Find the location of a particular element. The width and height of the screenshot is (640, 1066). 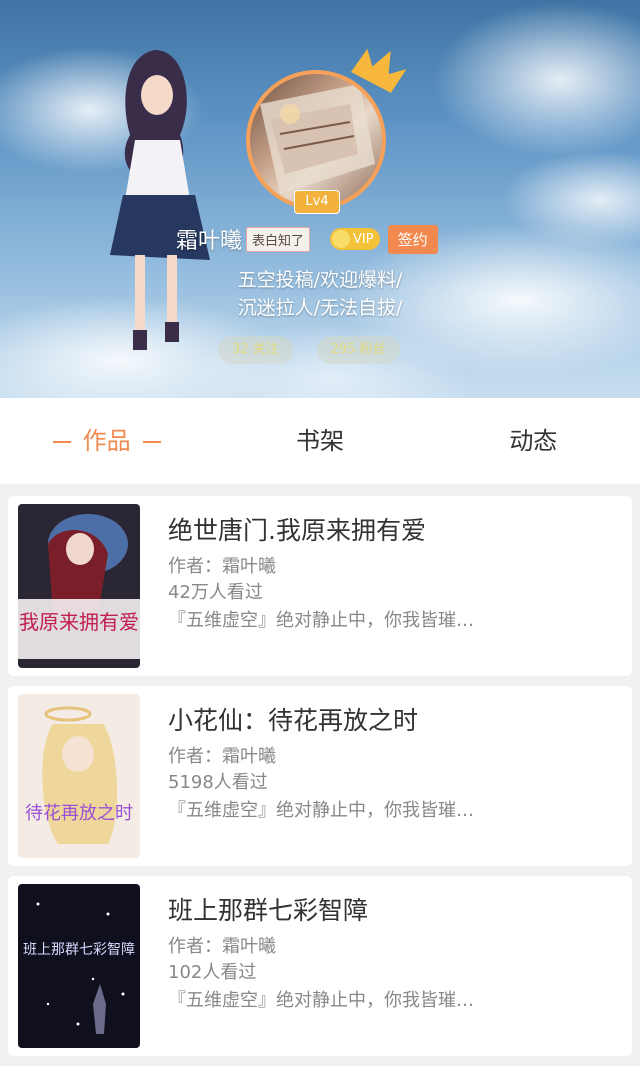

tab-bookshelf: 书架 is located at coordinates (319, 441).